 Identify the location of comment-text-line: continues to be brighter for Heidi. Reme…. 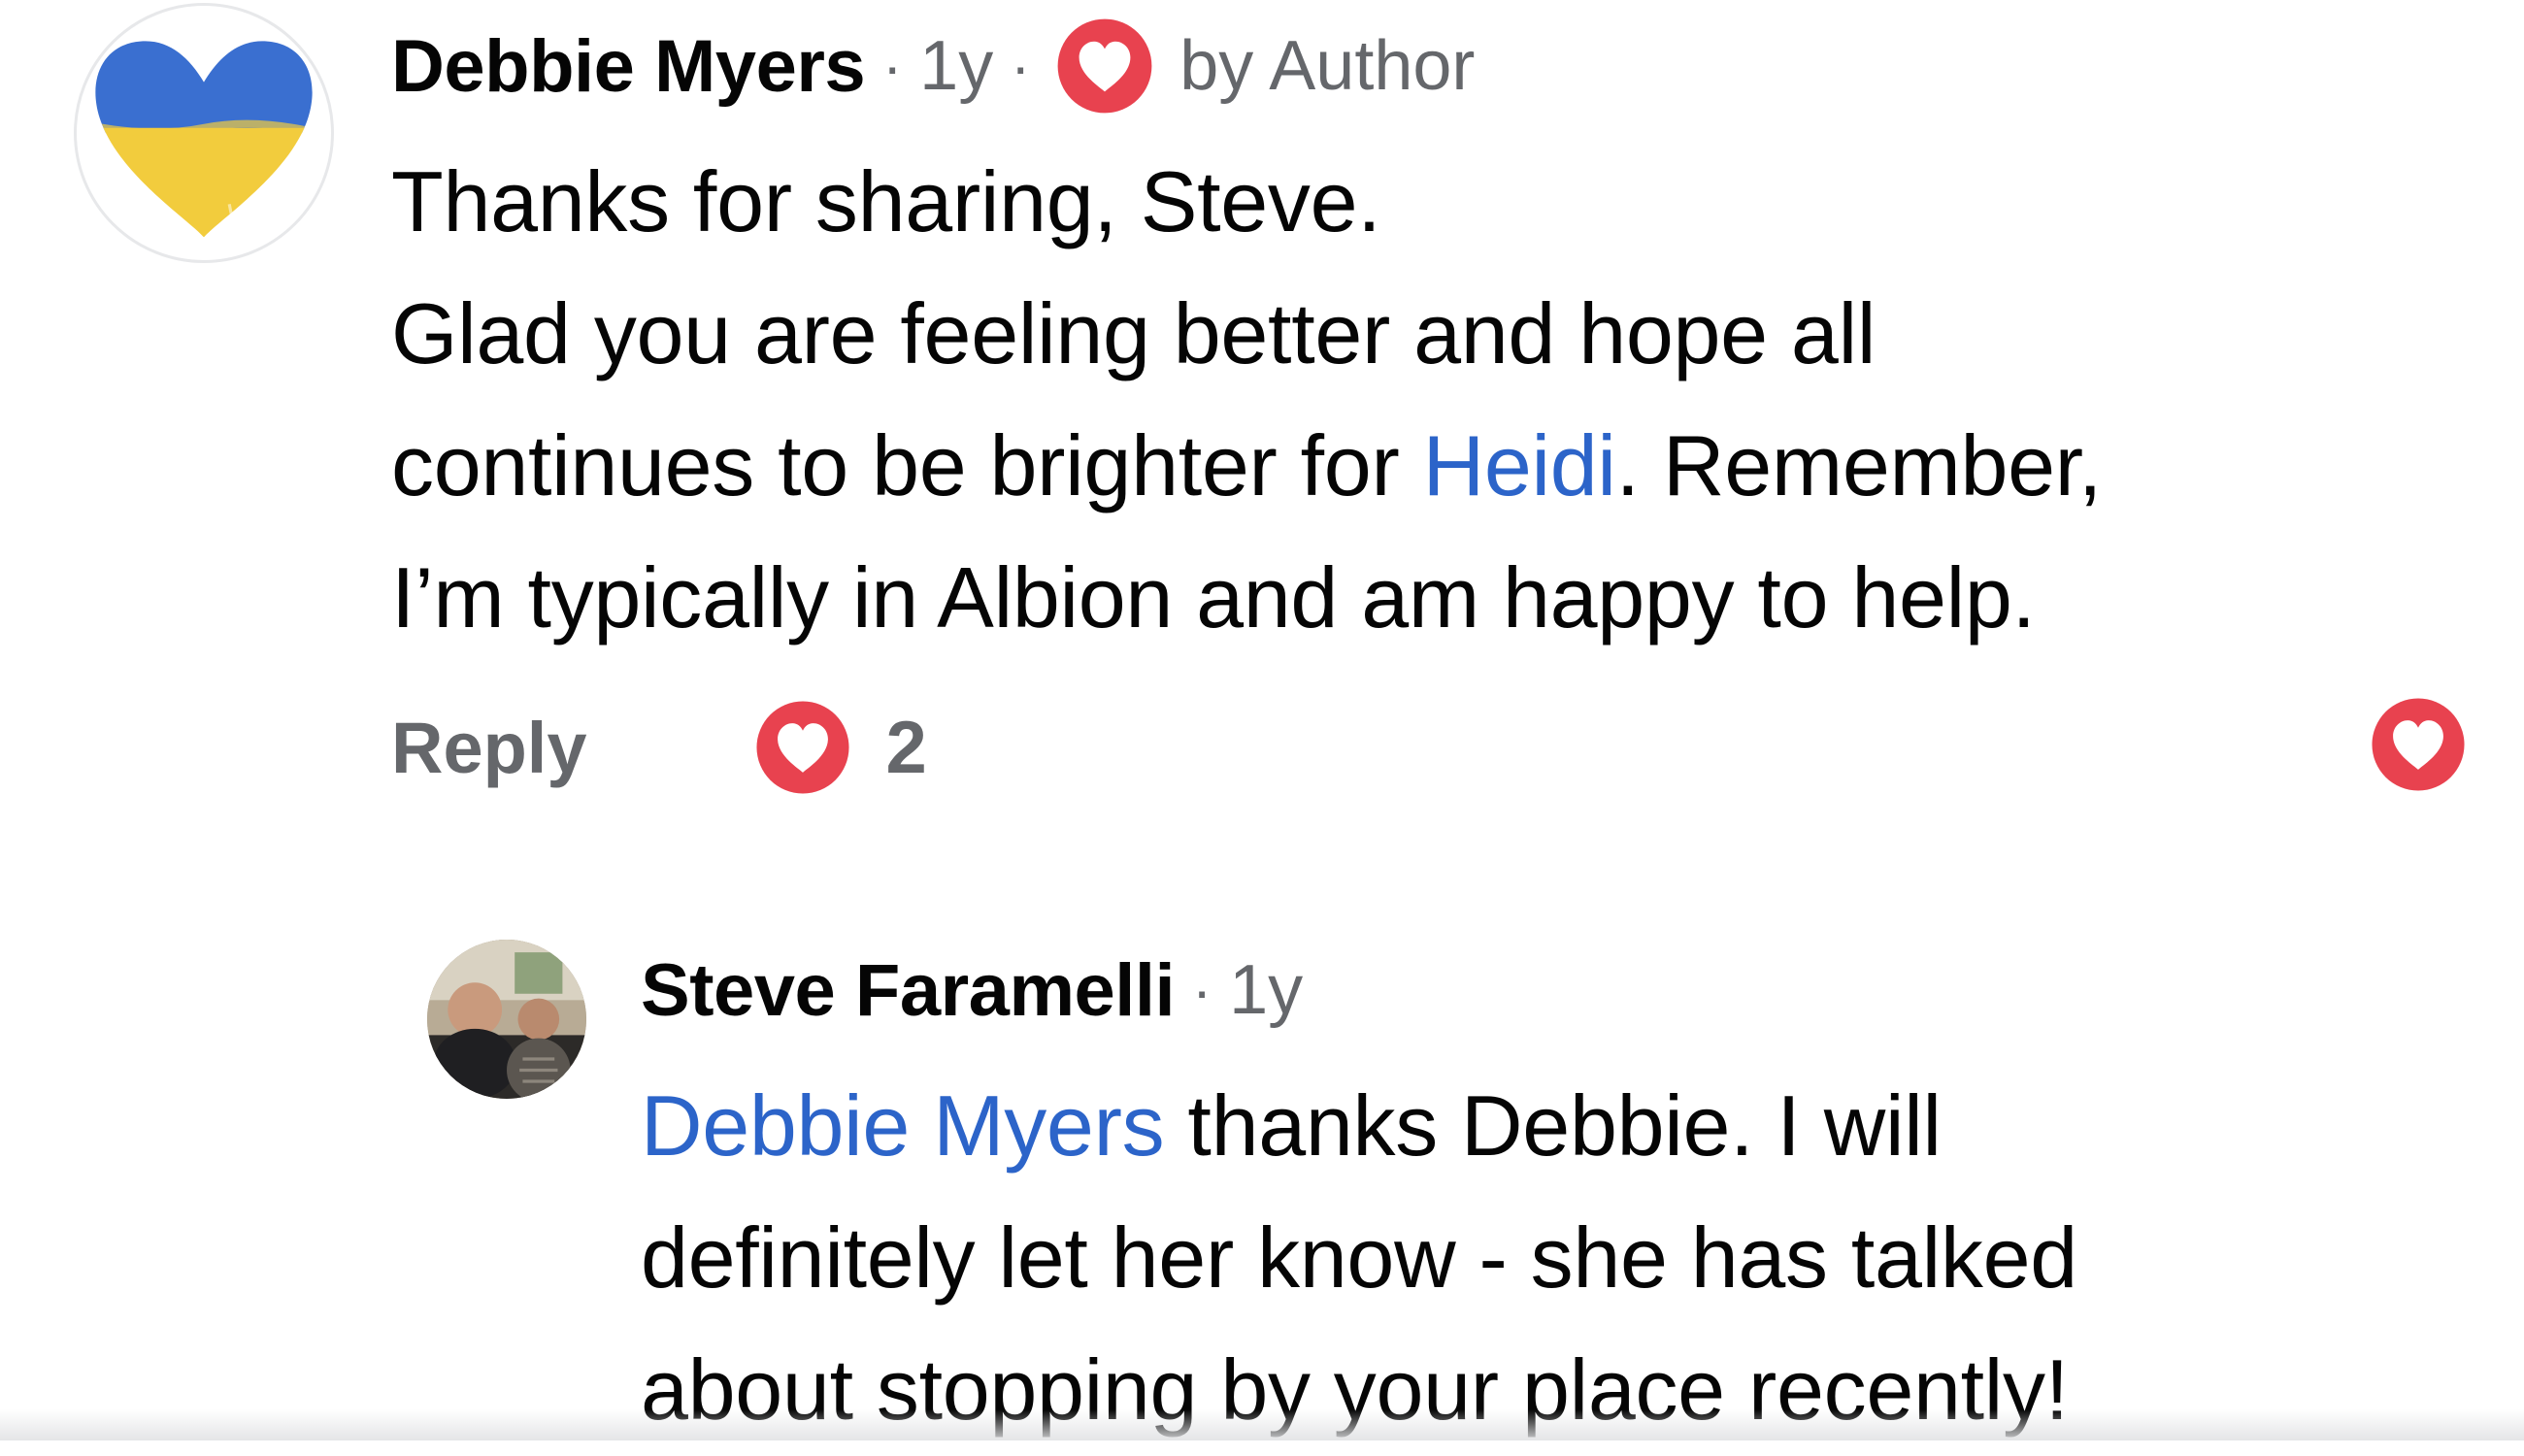
(1439, 466).